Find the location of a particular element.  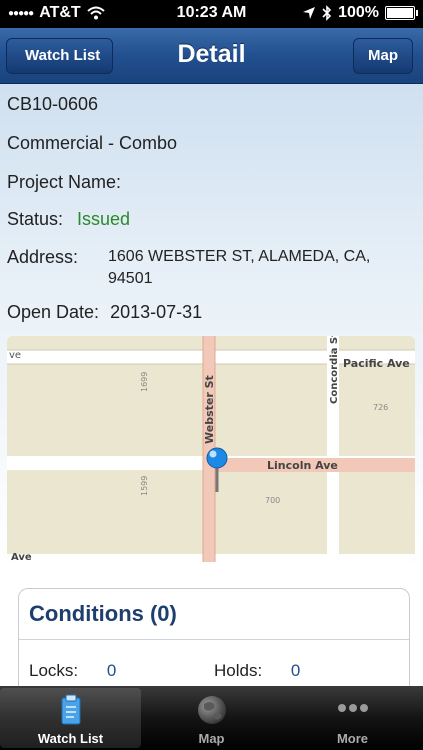

status-value: Issued is located at coordinates (104, 219).